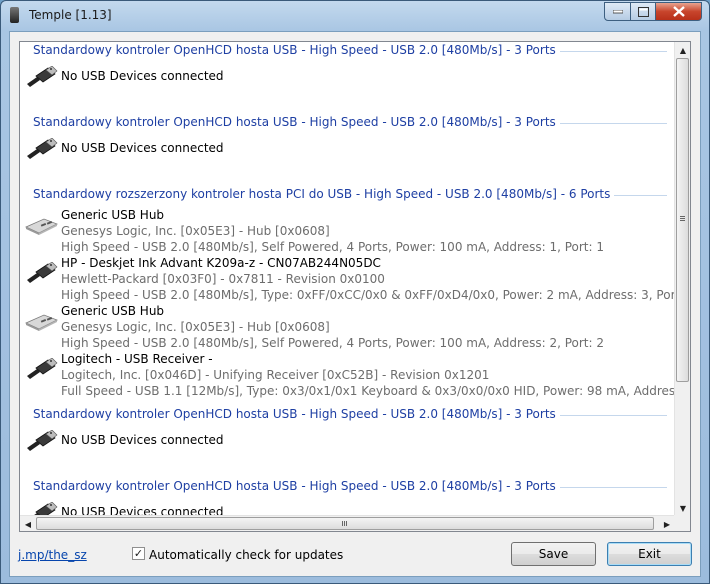 This screenshot has height=584, width=710. Describe the element at coordinates (137, 359) in the screenshot. I see `device-name: Logitech - USB Receiver -` at that location.